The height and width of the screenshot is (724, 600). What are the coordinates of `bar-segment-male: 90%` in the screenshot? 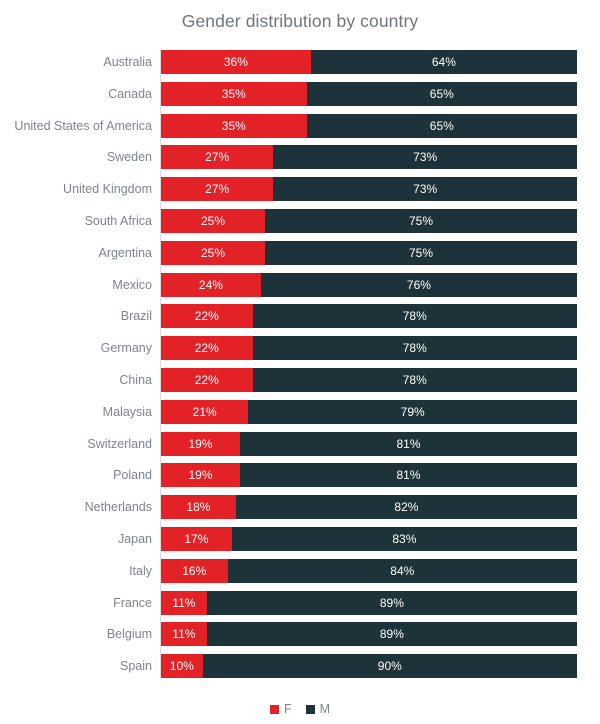 It's located at (389, 666).